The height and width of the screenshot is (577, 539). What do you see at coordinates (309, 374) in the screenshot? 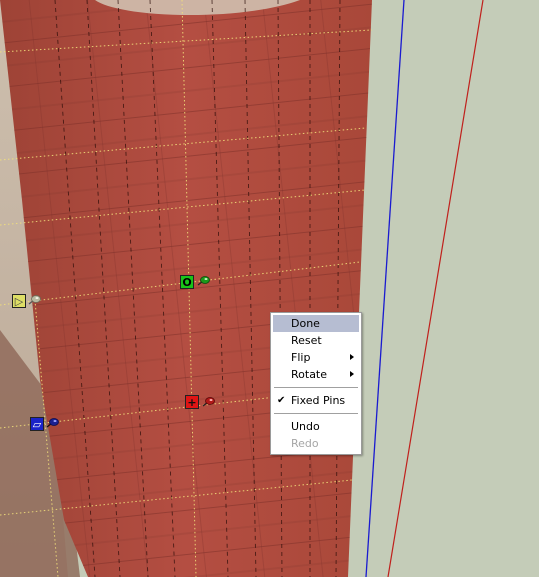
I see `menu-item-rotate-label: Rotate` at bounding box center [309, 374].